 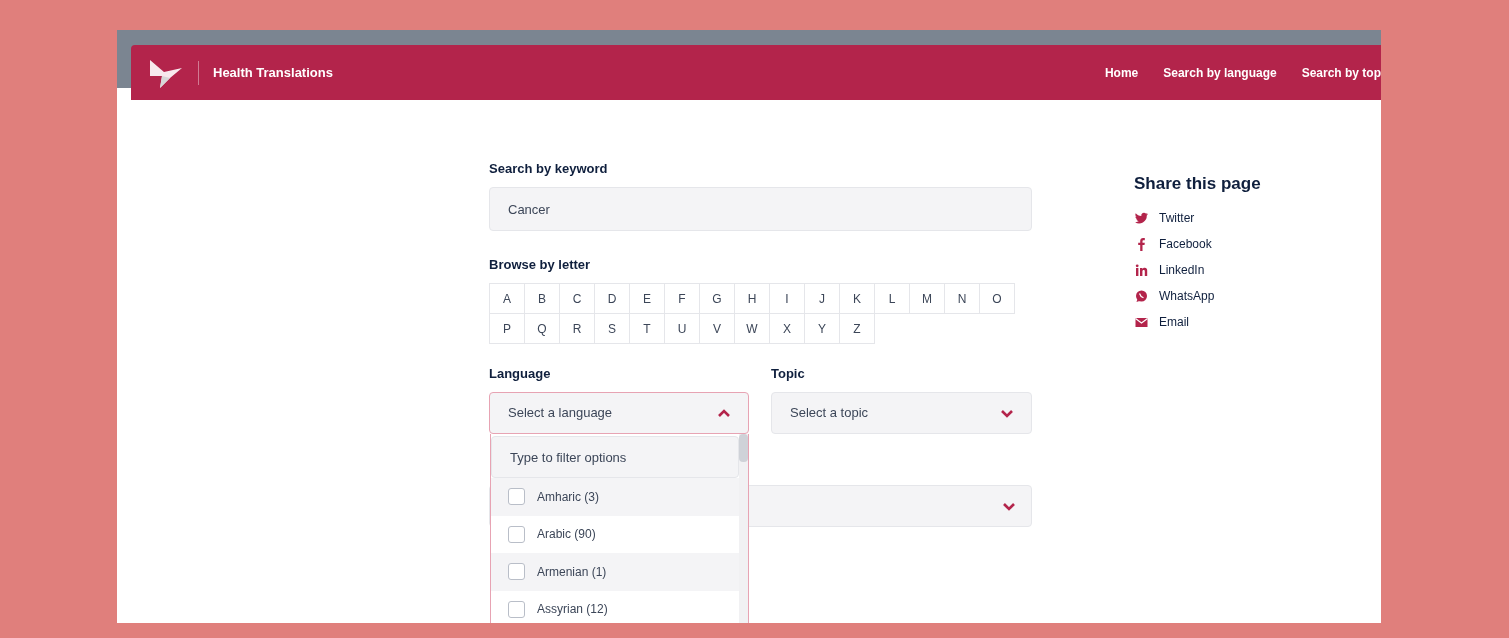 I want to click on field-label: Search by keyword, so click(x=549, y=169).